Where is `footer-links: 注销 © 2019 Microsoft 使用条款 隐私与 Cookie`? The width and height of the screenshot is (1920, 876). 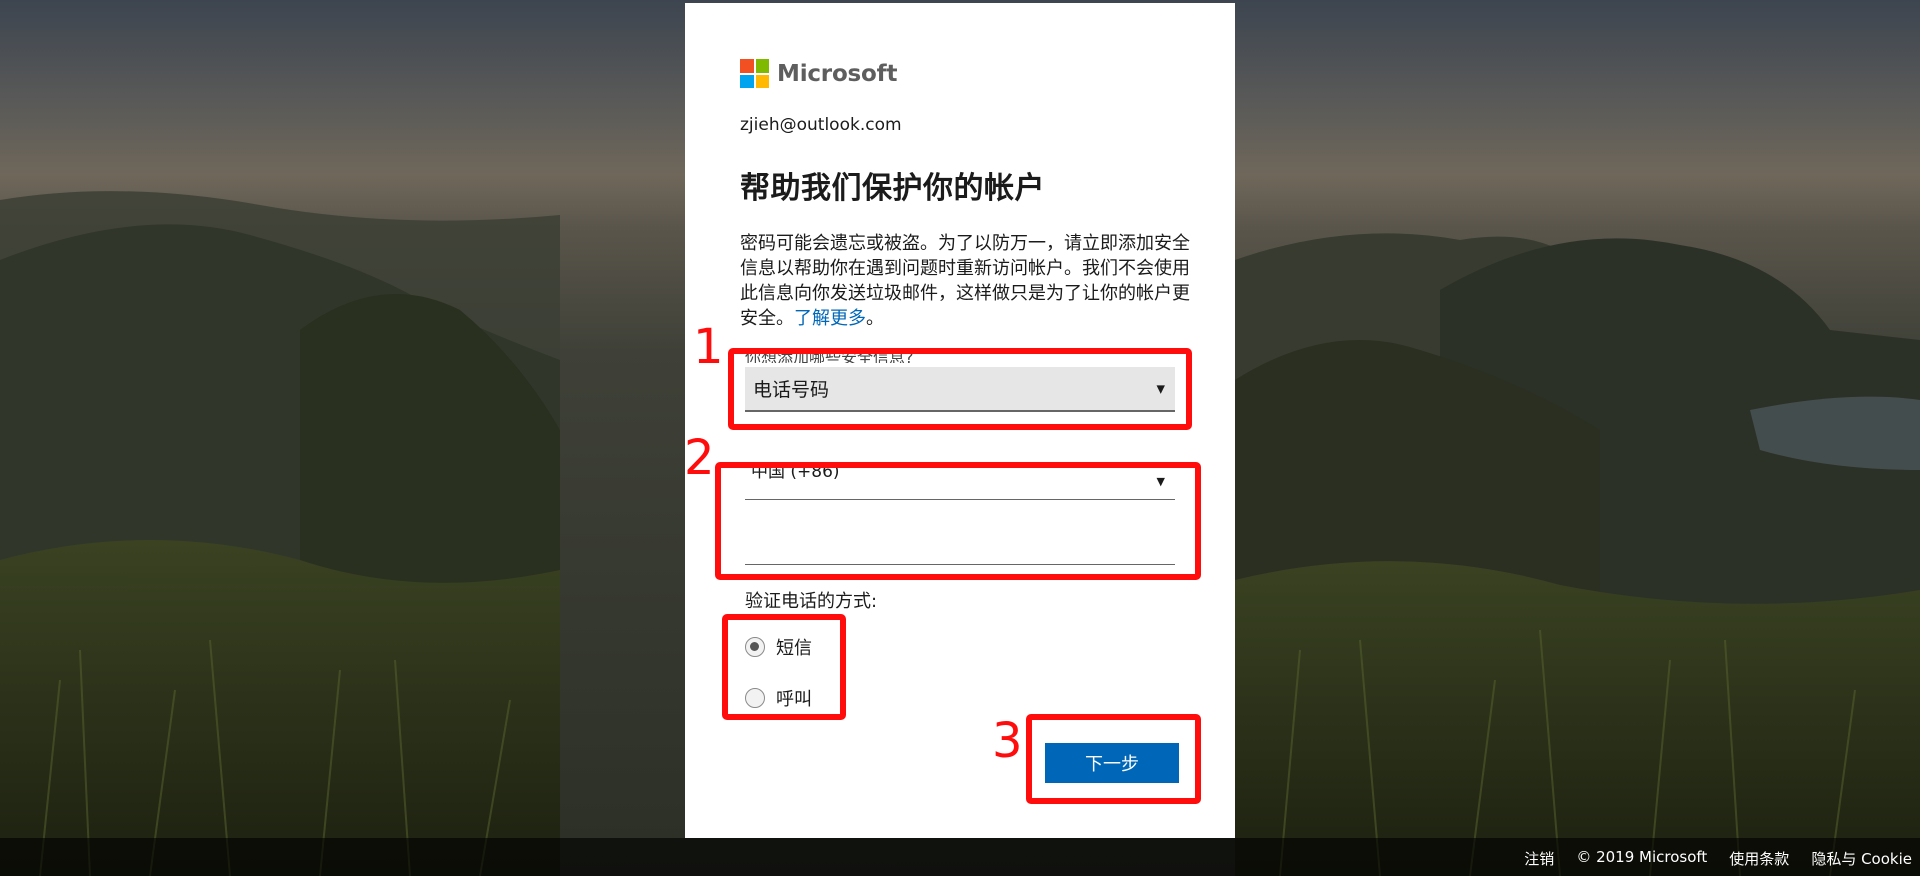
footer-links: 注销 © 2019 Microsoft 使用条款 隐私与 Cookie is located at coordinates (1718, 858).